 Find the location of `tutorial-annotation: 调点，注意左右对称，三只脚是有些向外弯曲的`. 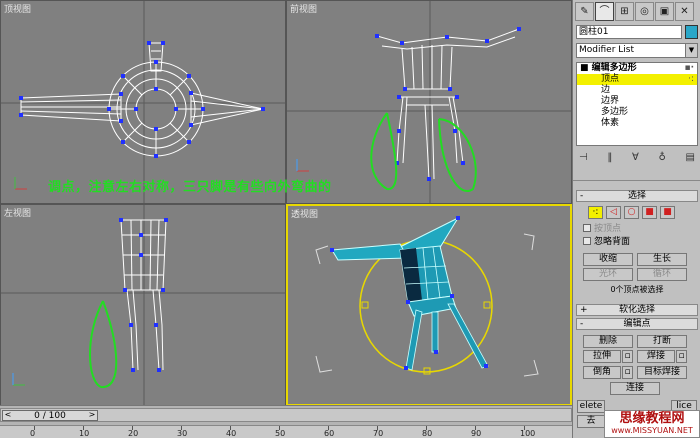

tutorial-annotation: 调点，注意左右对称，三只脚是有些向外弯曲的 is located at coordinates (190, 187).